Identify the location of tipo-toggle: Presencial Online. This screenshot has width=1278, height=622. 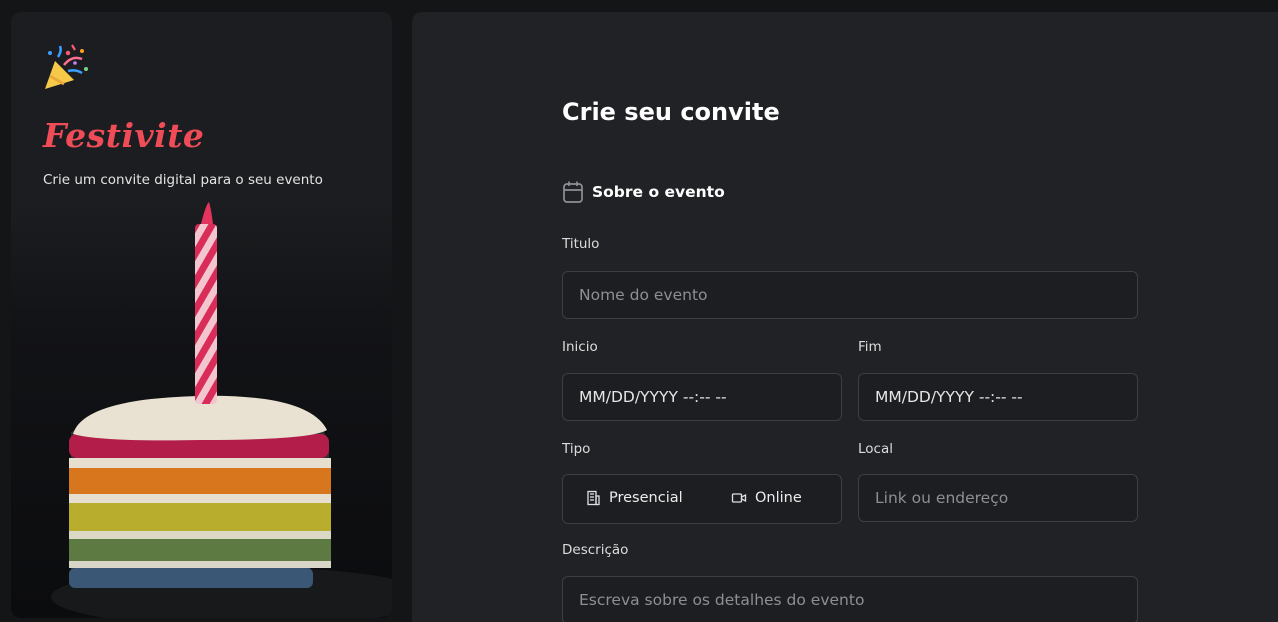
(702, 499).